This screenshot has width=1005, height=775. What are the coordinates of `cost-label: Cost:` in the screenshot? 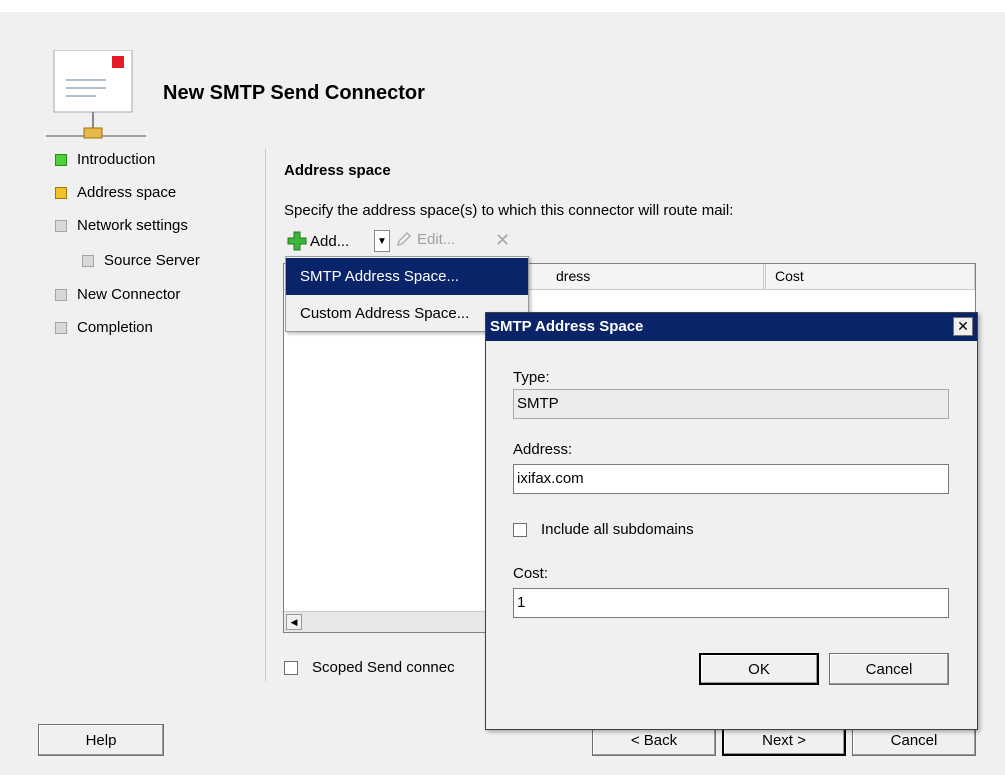 It's located at (531, 573).